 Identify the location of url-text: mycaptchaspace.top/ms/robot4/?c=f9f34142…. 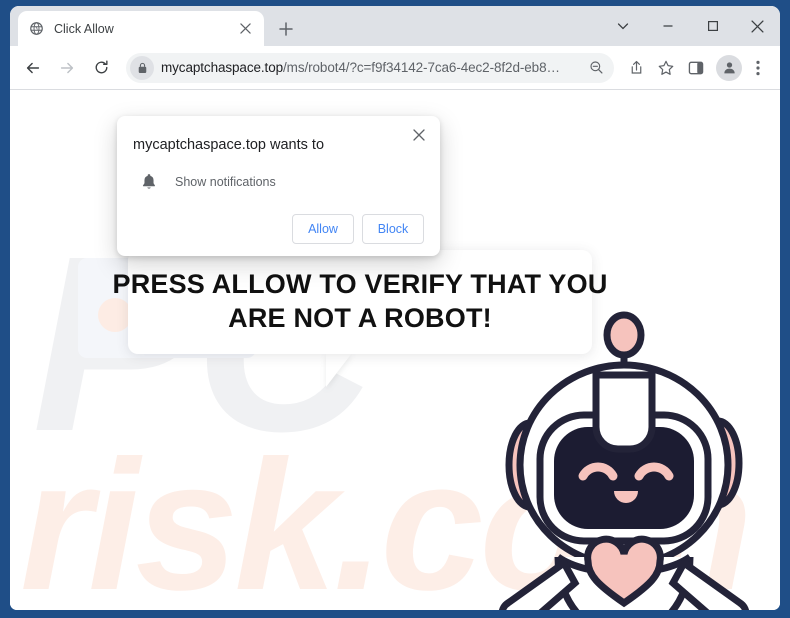
(372, 67).